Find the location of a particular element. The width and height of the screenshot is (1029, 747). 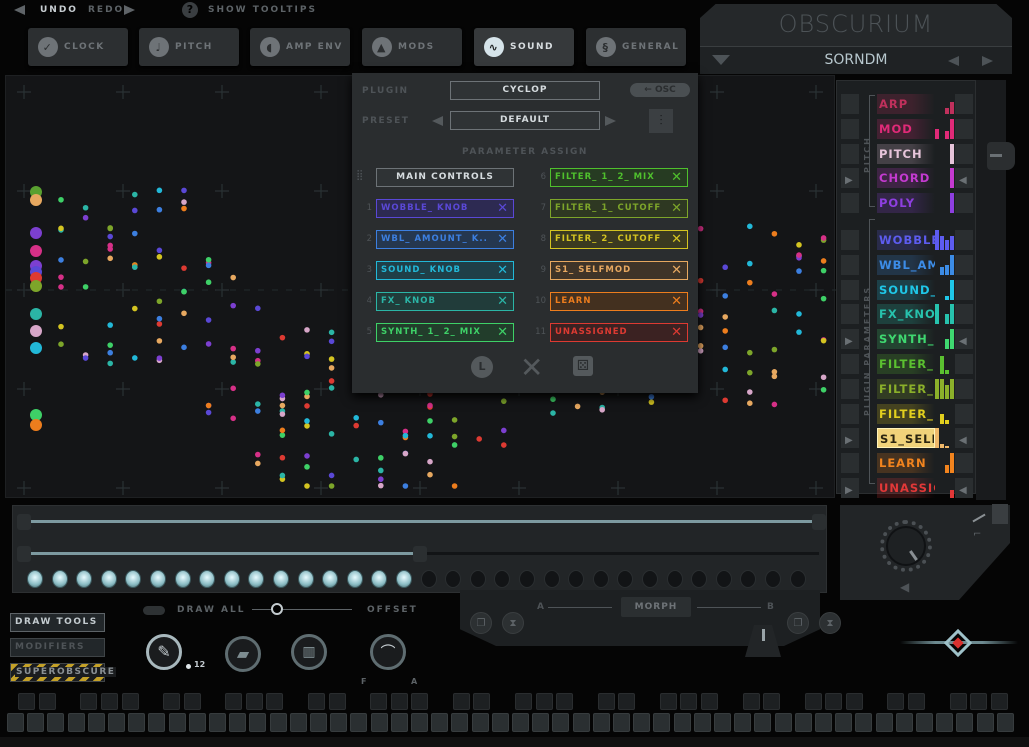

learn-icon: L is located at coordinates (482, 367).